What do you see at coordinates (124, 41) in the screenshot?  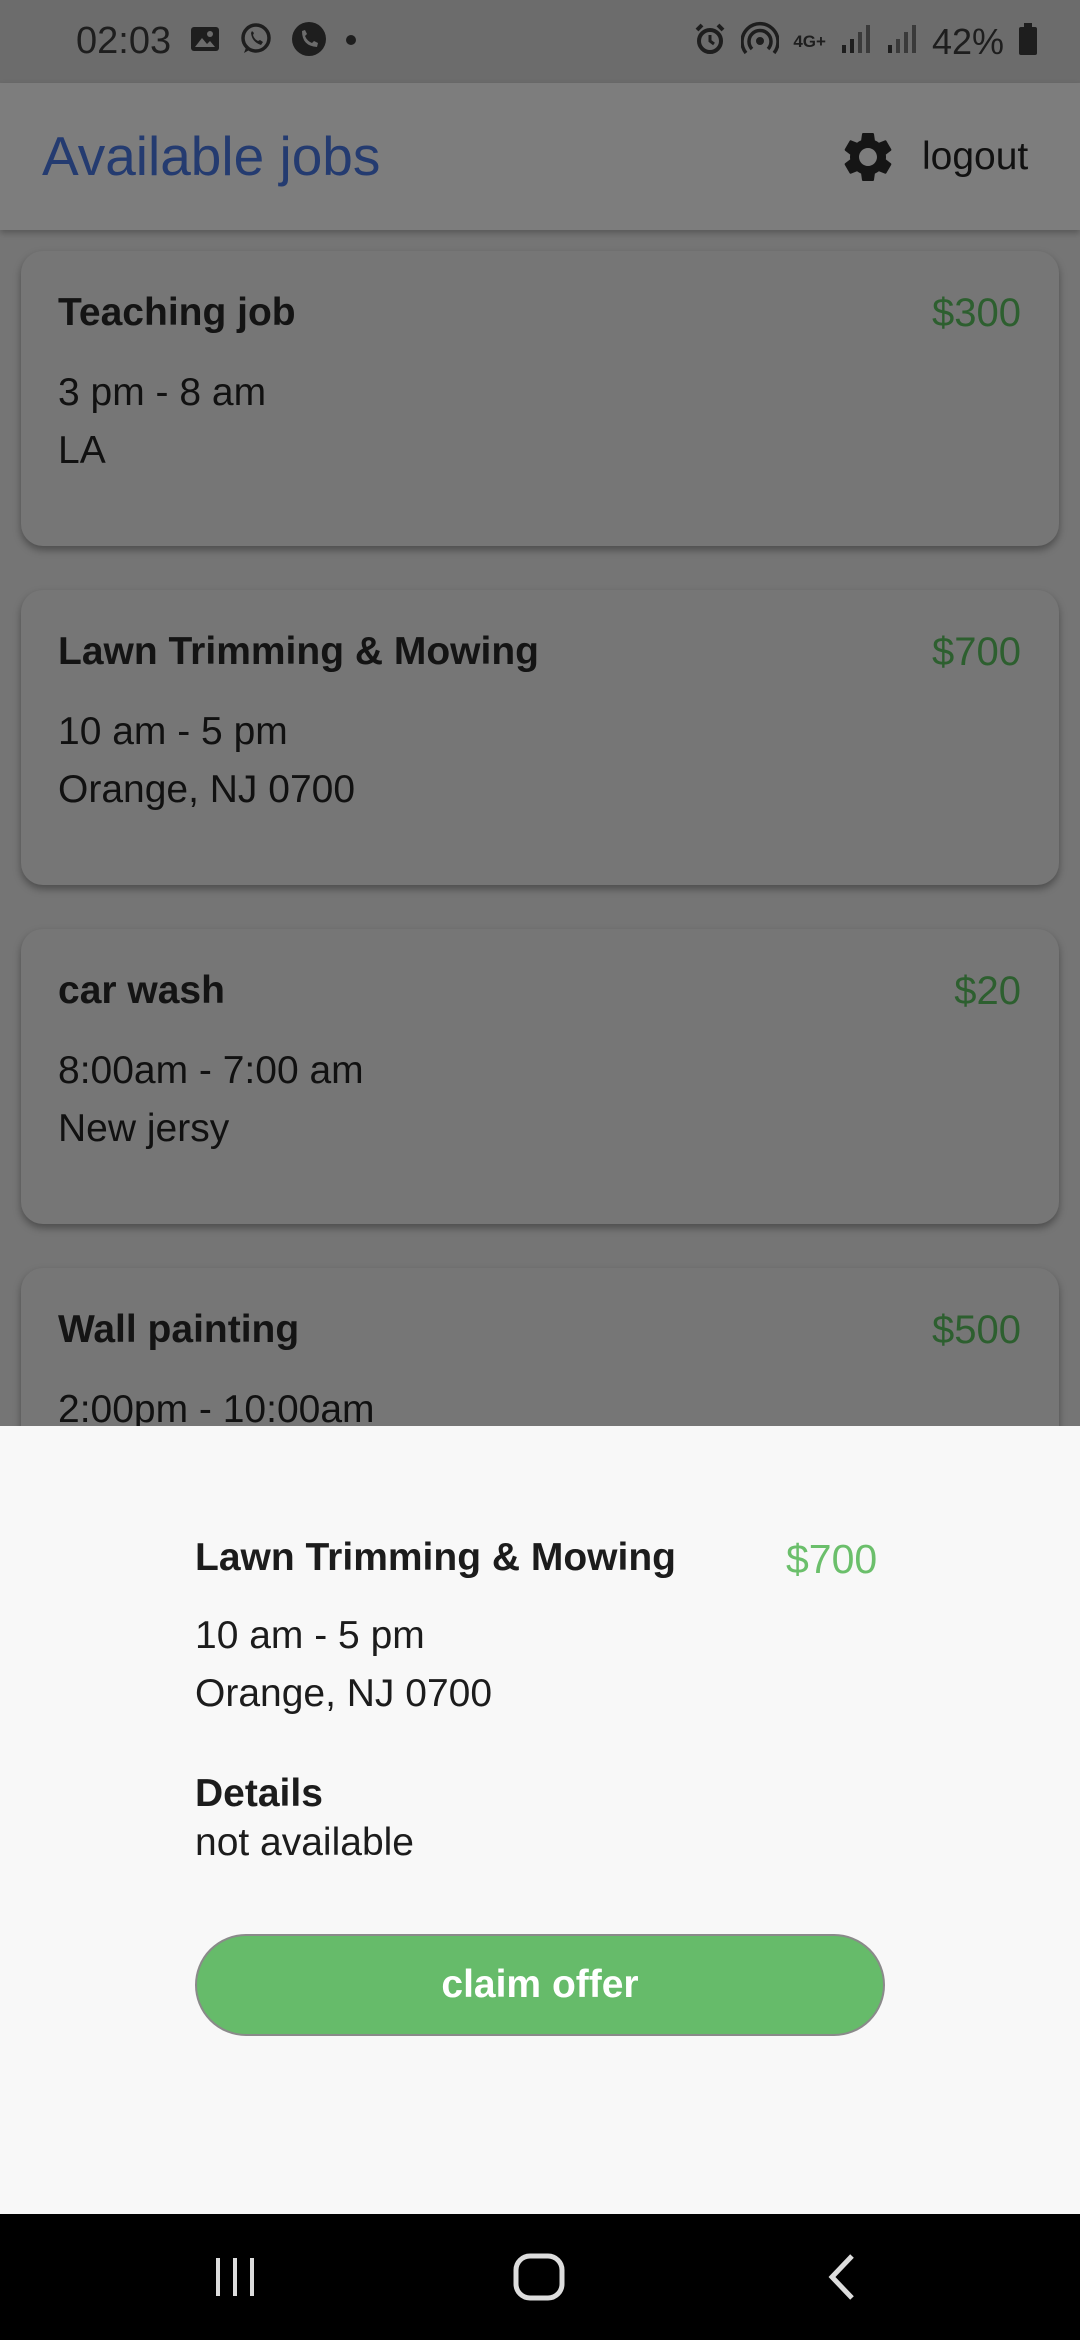 I see `status-time: 02:03` at bounding box center [124, 41].